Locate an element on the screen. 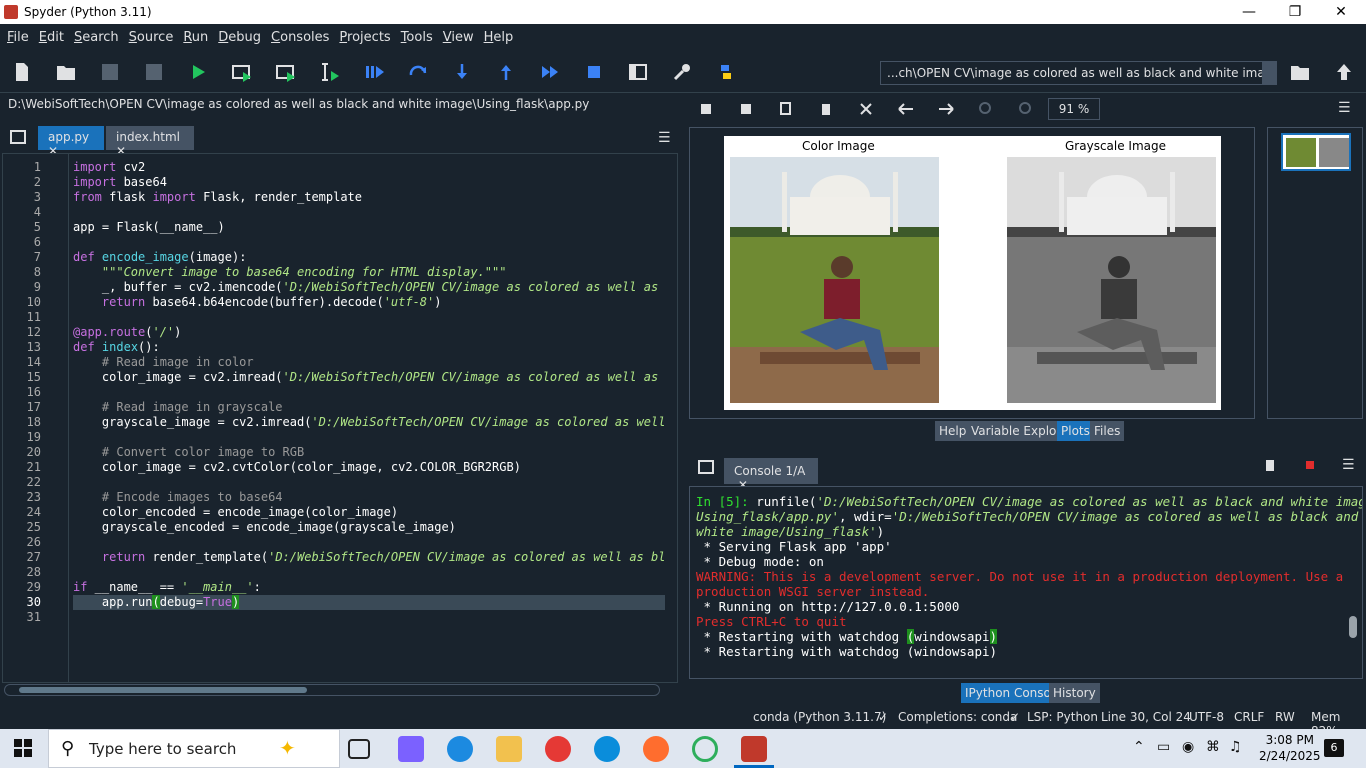 This screenshot has height=768, width=1366. grayscale-image is located at coordinates (1111, 280).